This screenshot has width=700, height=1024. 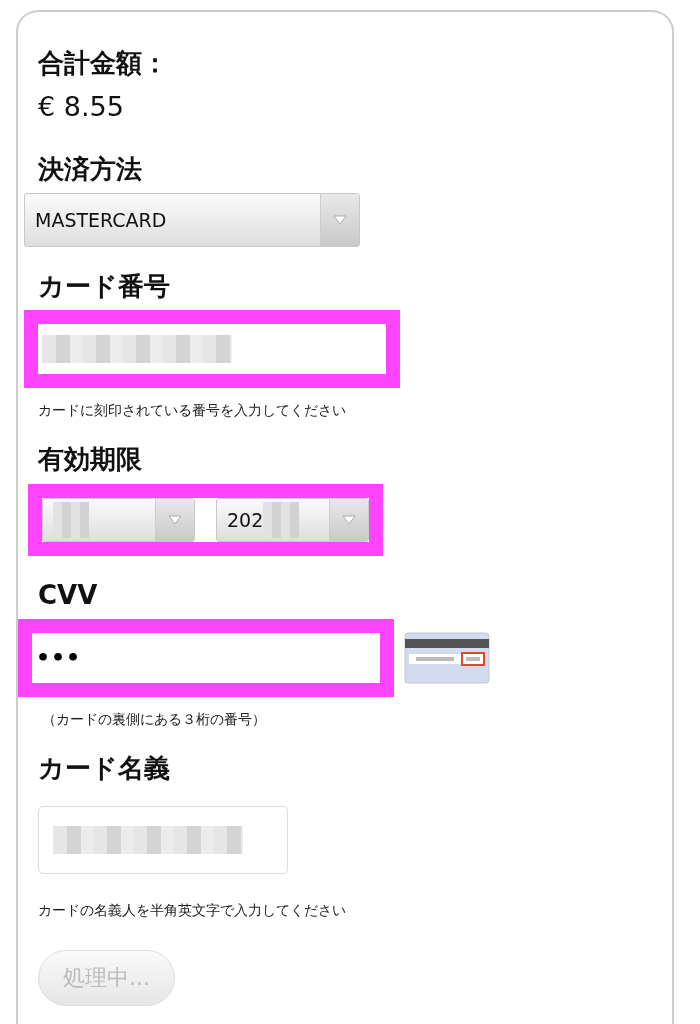 What do you see at coordinates (192, 411) in the screenshot?
I see `field-hint: カードに刻印されている番号を入力してください` at bounding box center [192, 411].